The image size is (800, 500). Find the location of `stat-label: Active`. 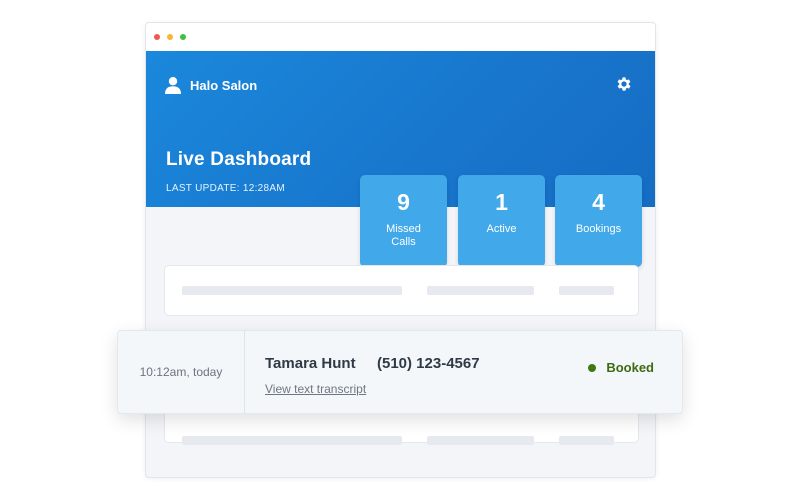

stat-label: Active is located at coordinates (501, 229).